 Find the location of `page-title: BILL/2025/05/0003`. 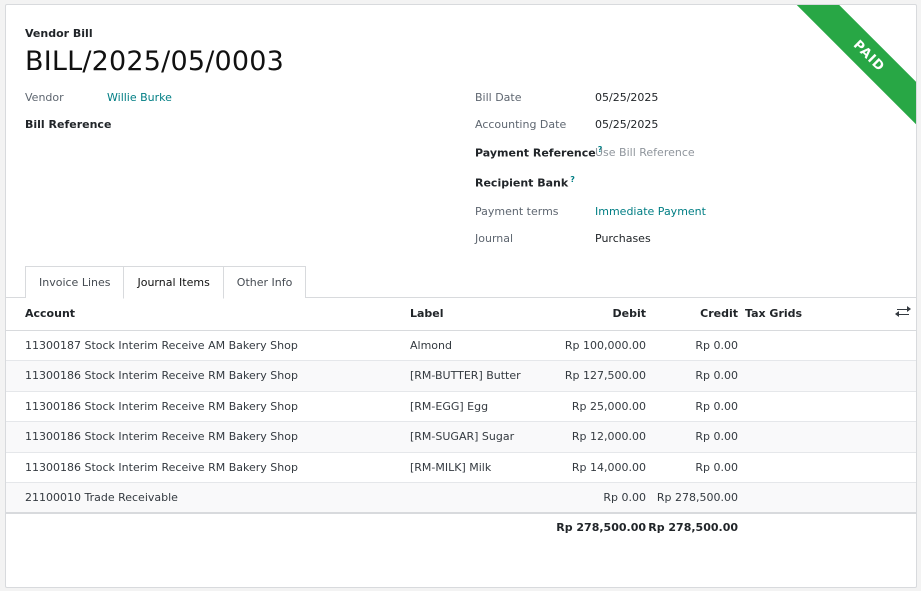

page-title: BILL/2025/05/0003 is located at coordinates (155, 61).